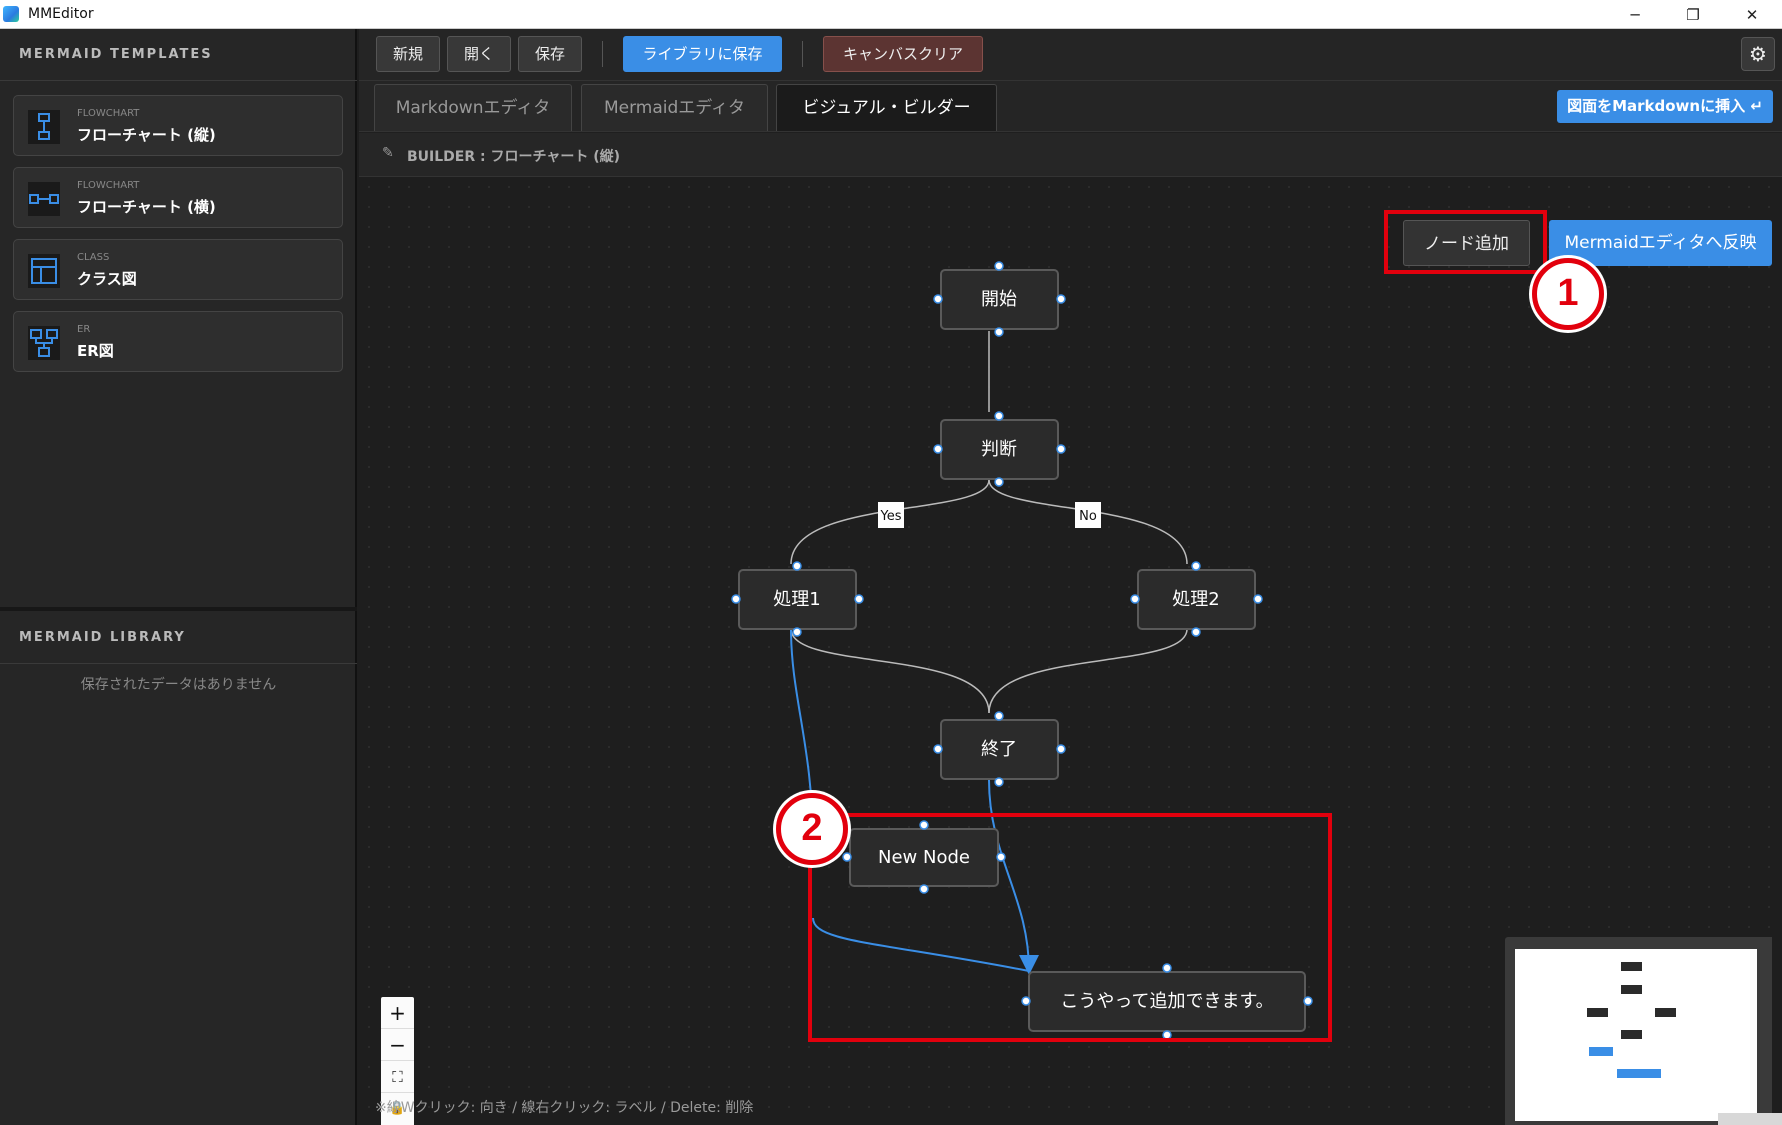 The width and height of the screenshot is (1782, 1125). I want to click on tab-markdown-editor: Markdownエディタ, so click(473, 107).